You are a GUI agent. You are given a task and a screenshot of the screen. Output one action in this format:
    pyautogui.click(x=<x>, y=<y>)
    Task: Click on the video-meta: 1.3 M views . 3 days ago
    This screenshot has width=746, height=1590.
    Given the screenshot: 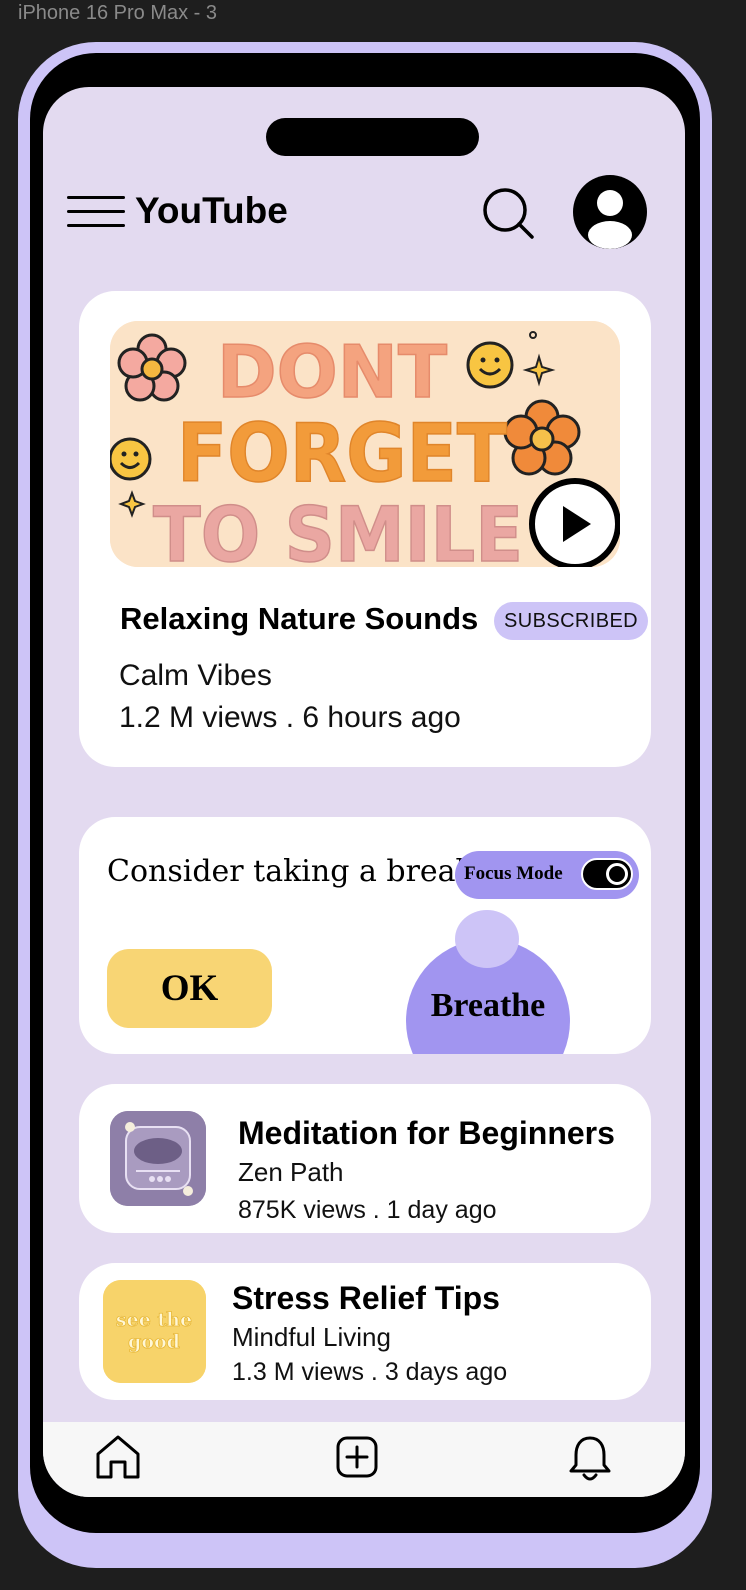 What is the action you would take?
    pyautogui.click(x=370, y=1372)
    